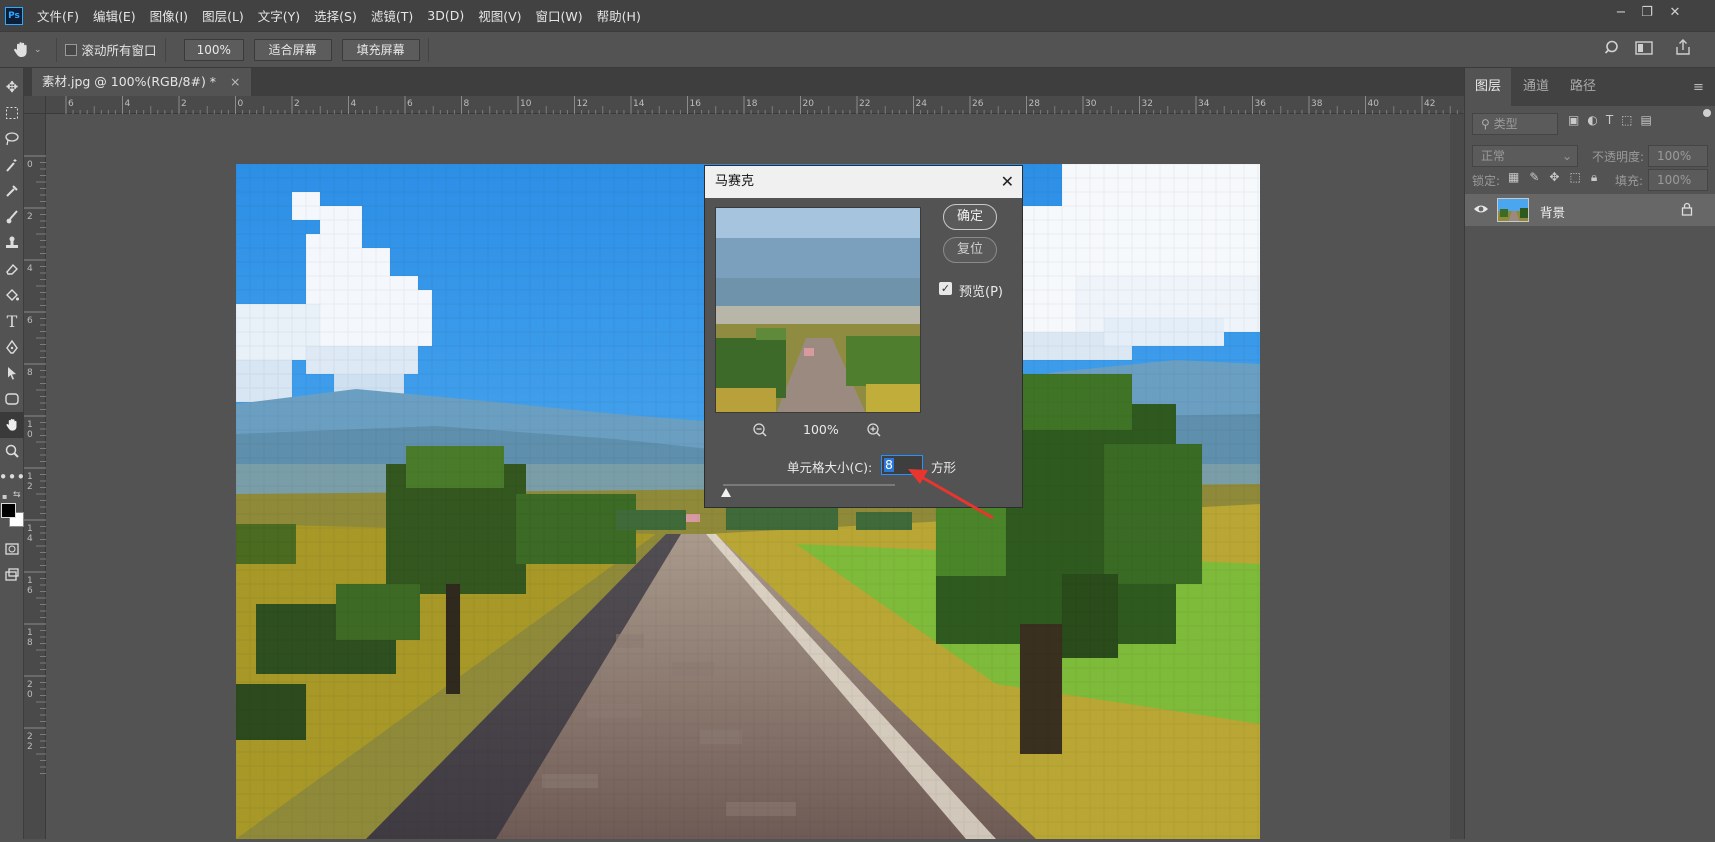 The image size is (1715, 842). I want to click on ruler-label: 14, so click(639, 104).